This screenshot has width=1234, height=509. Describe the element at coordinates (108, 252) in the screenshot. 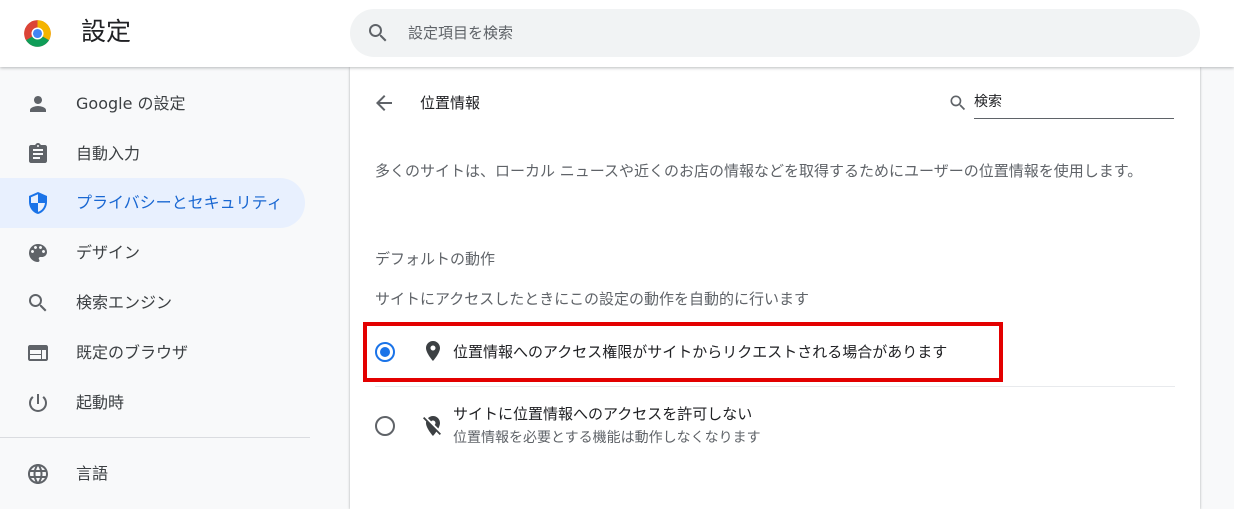

I see `sidebar-item-label: デザイン` at that location.